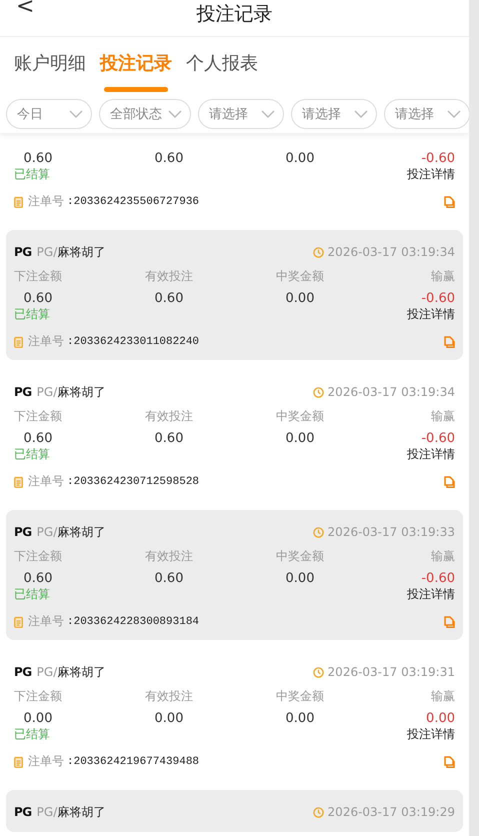 The height and width of the screenshot is (836, 479). I want to click on filter-dropdown: 今日, so click(49, 114).